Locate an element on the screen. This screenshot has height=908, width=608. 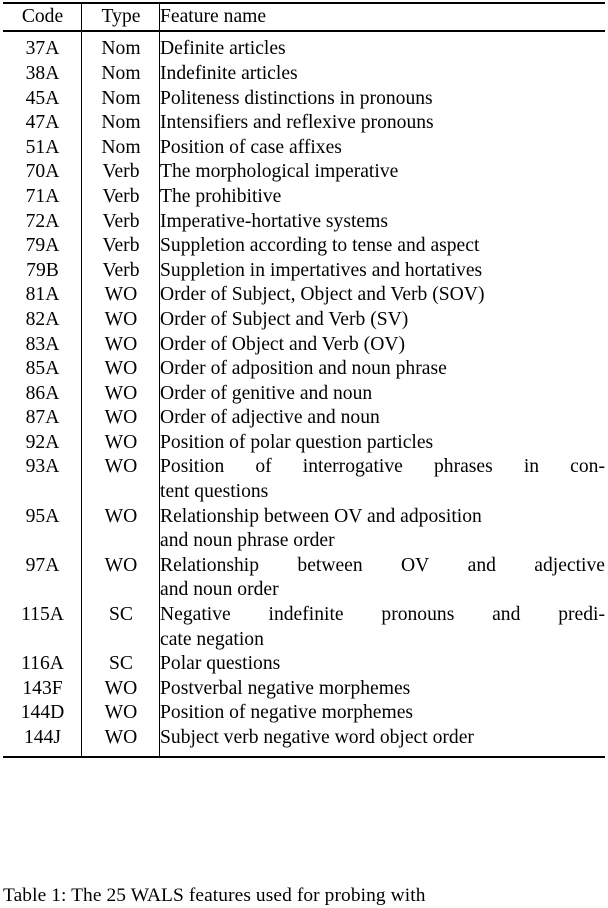
code-value: 45A is located at coordinates (42, 98).